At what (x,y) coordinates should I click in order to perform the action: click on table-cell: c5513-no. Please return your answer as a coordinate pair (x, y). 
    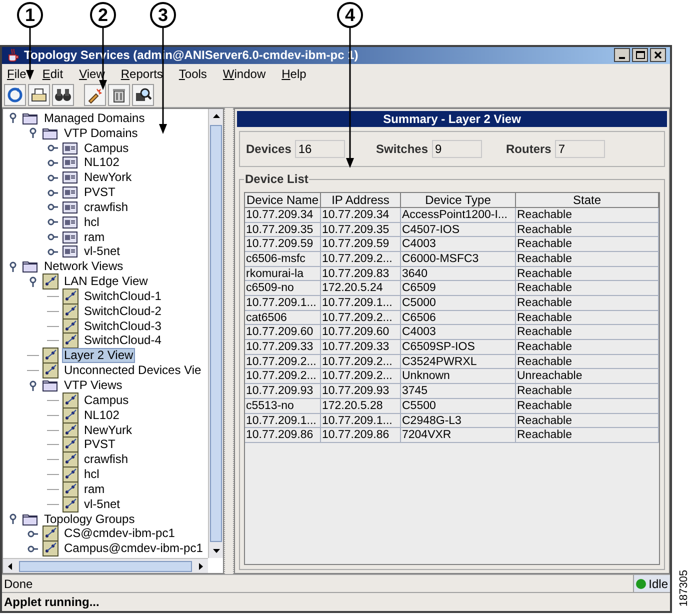
    Looking at the image, I should click on (283, 405).